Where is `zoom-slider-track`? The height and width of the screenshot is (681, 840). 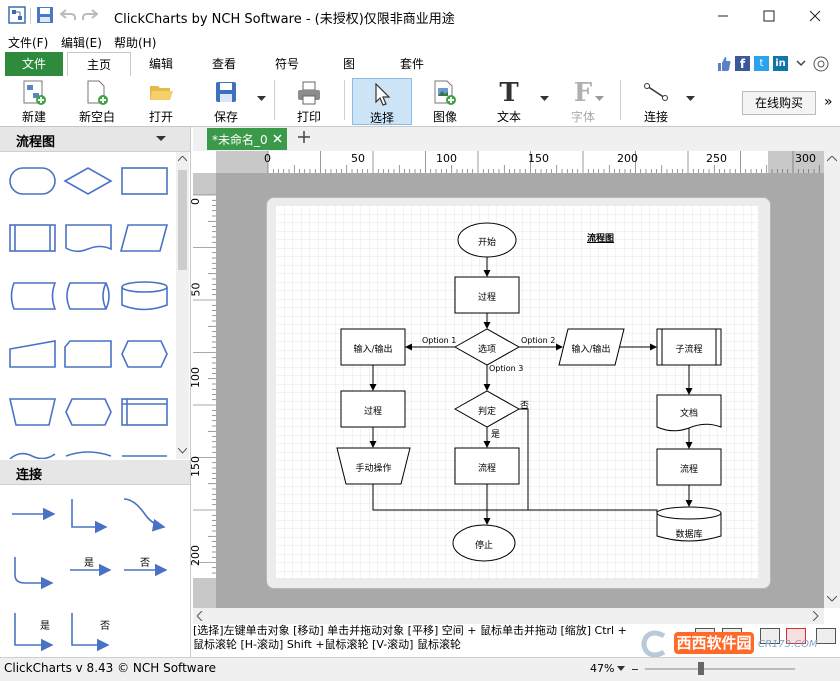 zoom-slider-track is located at coordinates (720, 669).